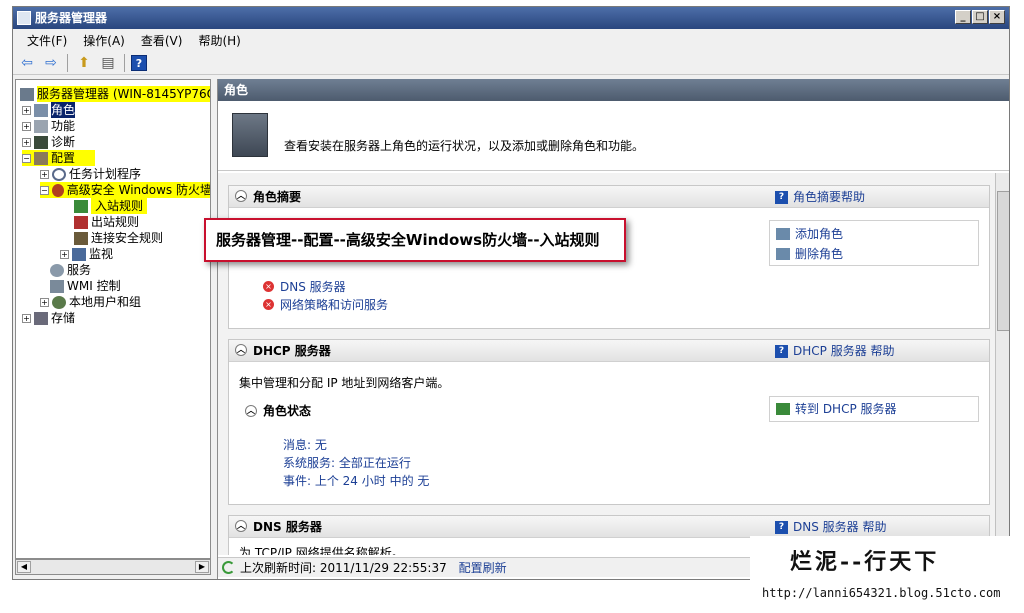 The image size is (1024, 613). What do you see at coordinates (48, 126) in the screenshot?
I see `tree-item-features: + 功能` at bounding box center [48, 126].